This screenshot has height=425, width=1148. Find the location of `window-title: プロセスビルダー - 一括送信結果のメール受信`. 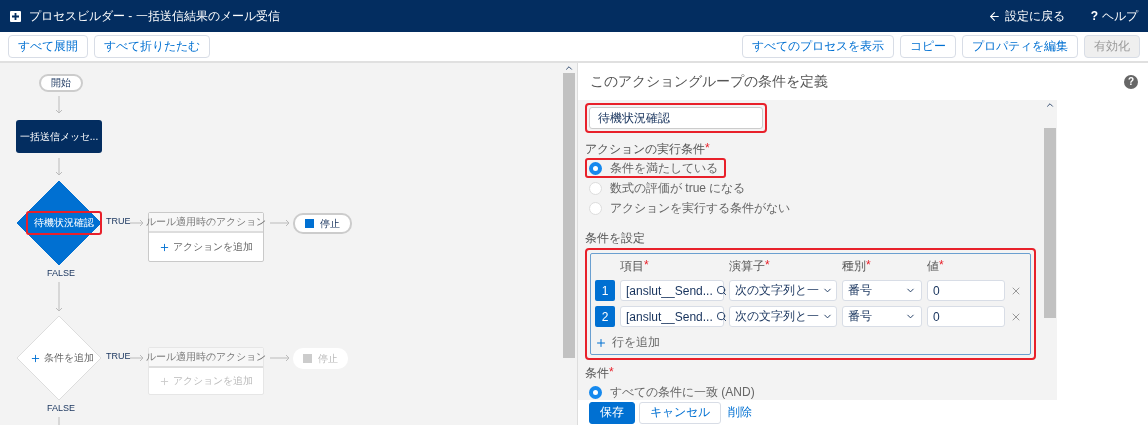

window-title: プロセスビルダー - 一括送信結果のメール受信 is located at coordinates (155, 16).